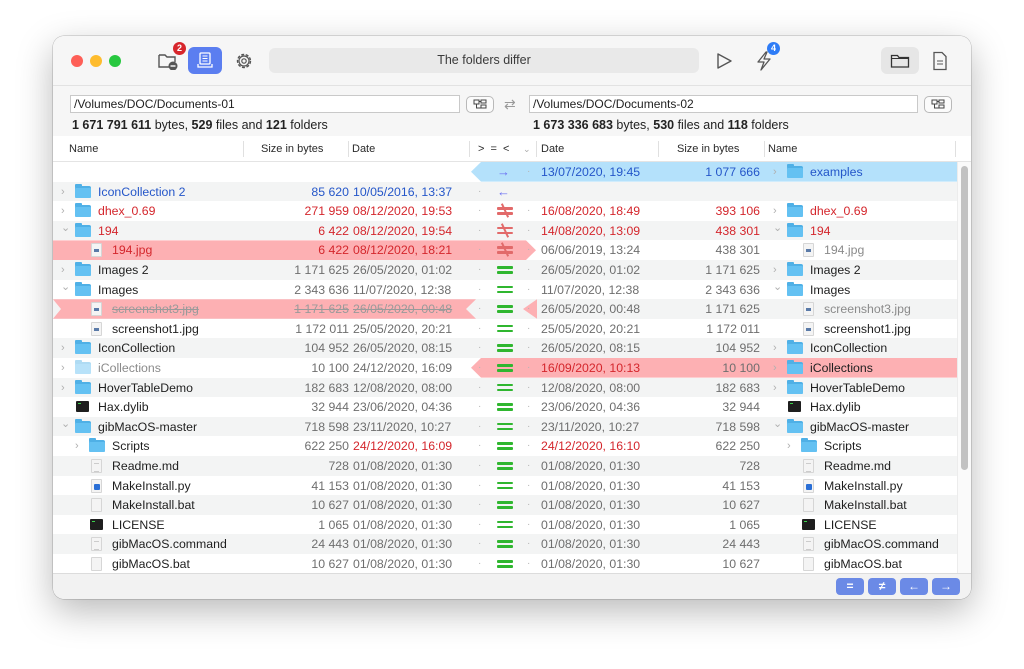  Describe the element at coordinates (900, 60) in the screenshot. I see `folder-view-button` at that location.